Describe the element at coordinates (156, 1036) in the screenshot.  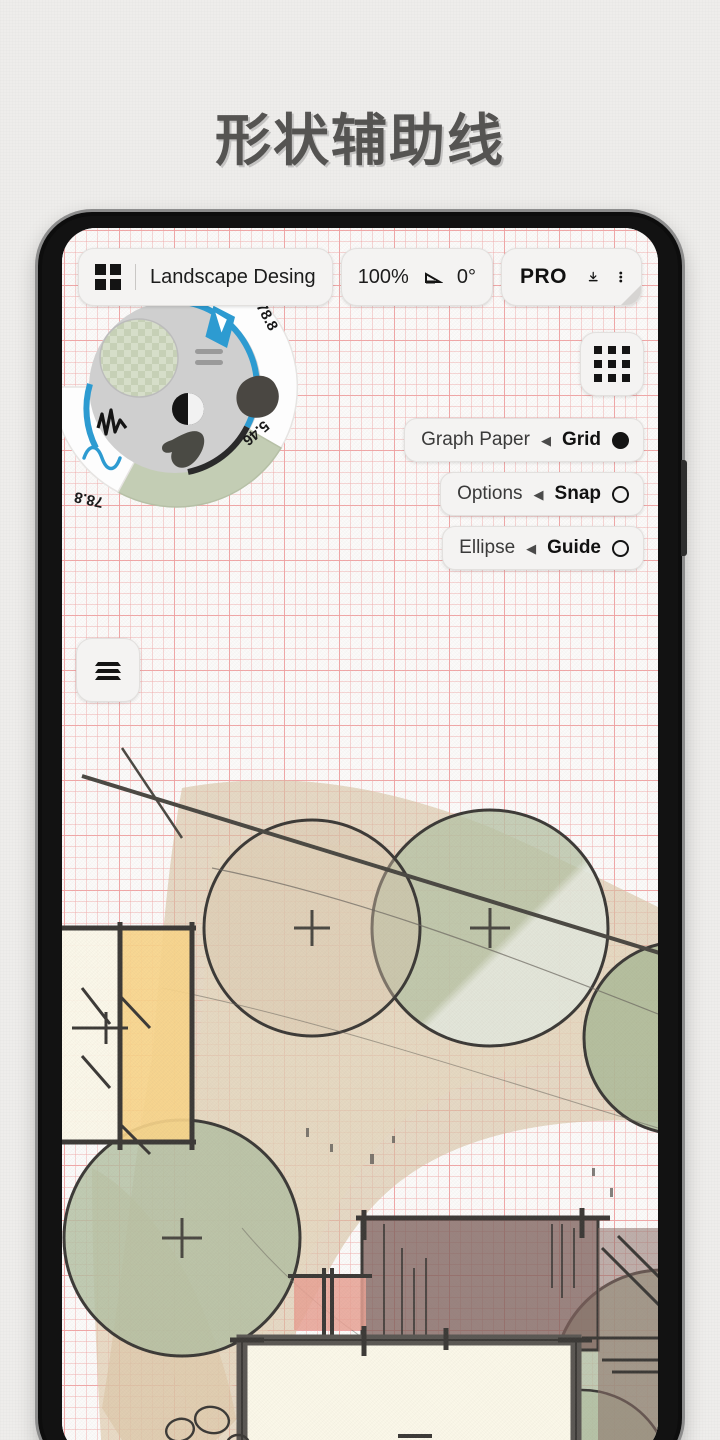
I see `yellow-patch` at that location.